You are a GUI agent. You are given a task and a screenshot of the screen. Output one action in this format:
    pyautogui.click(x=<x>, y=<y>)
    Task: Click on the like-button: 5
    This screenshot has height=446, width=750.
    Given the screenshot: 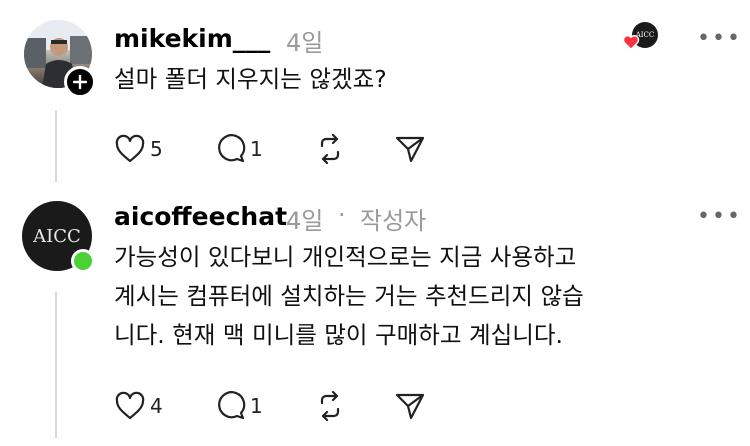 What is the action you would take?
    pyautogui.click(x=138, y=149)
    